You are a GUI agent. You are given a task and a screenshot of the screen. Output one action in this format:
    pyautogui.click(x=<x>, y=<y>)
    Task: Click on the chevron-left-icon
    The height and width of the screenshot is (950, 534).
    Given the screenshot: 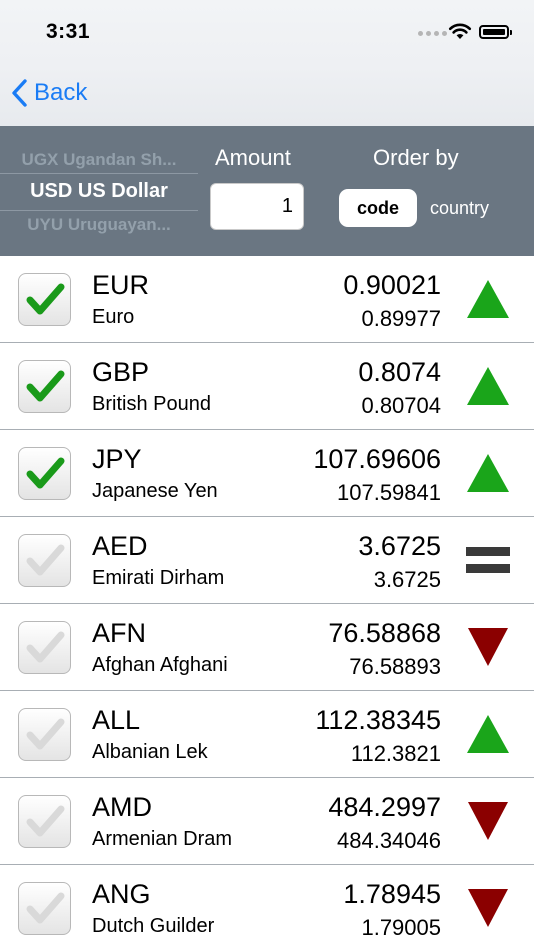 What is the action you would take?
    pyautogui.click(x=19, y=93)
    